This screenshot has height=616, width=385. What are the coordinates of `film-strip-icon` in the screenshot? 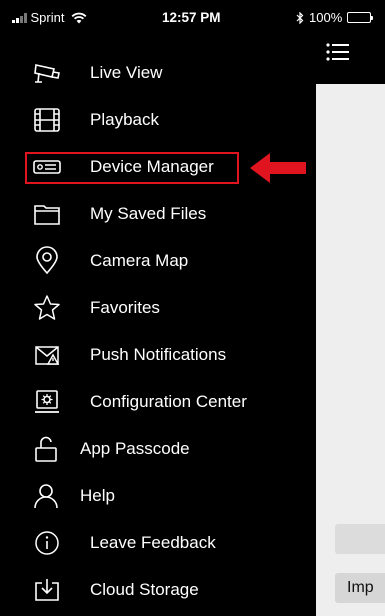 It's located at (47, 120).